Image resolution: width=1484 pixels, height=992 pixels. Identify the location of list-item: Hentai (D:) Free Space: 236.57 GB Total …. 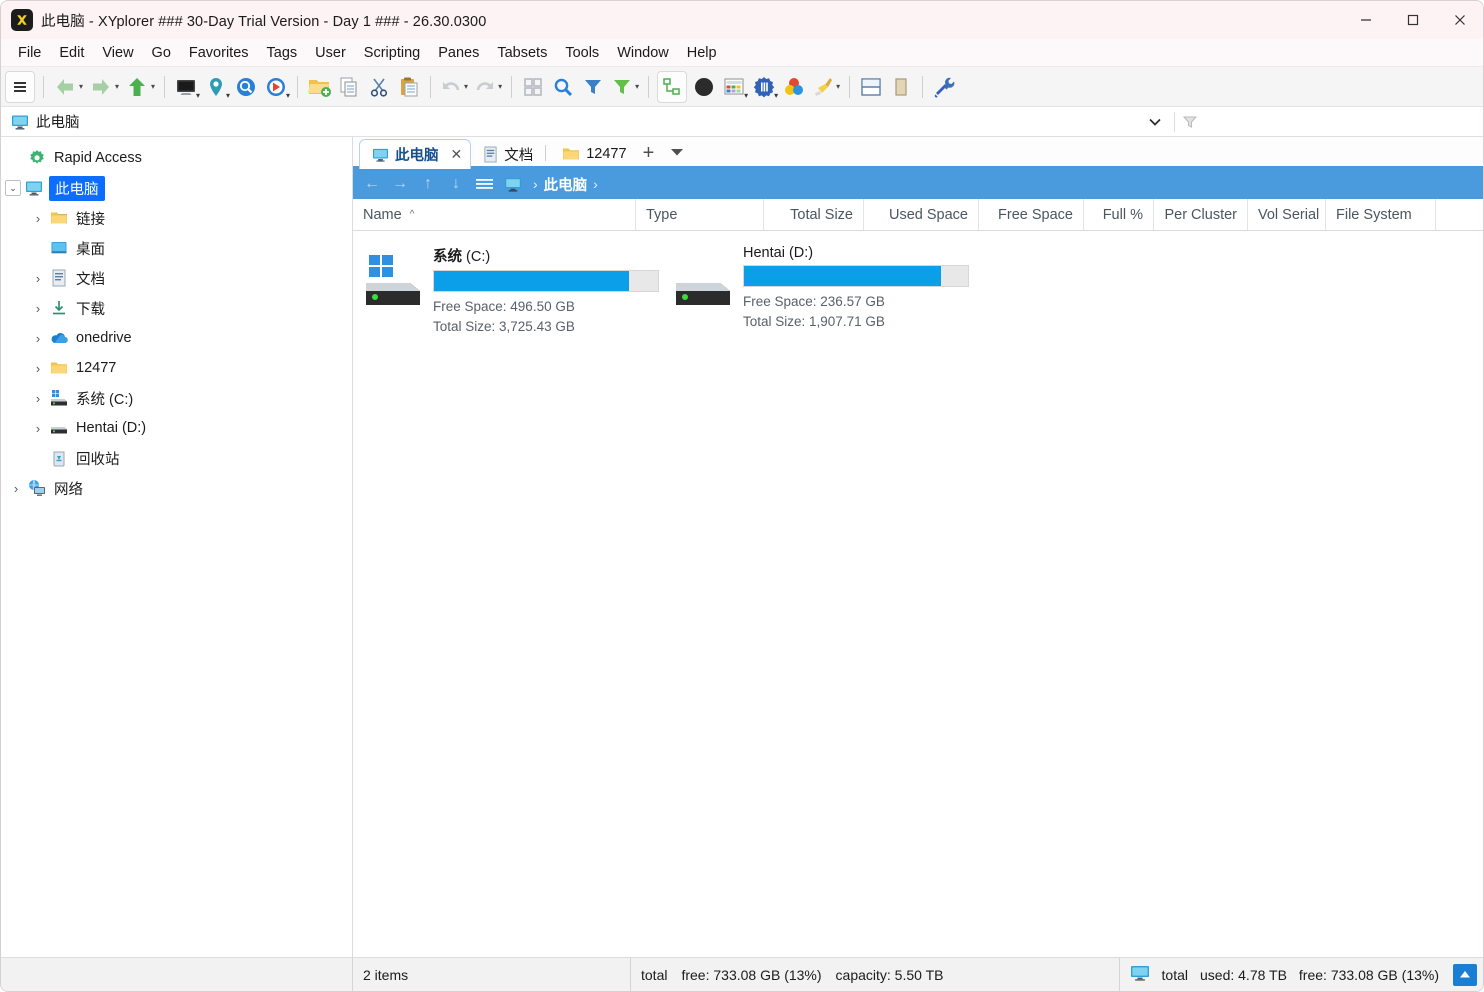
(822, 285).